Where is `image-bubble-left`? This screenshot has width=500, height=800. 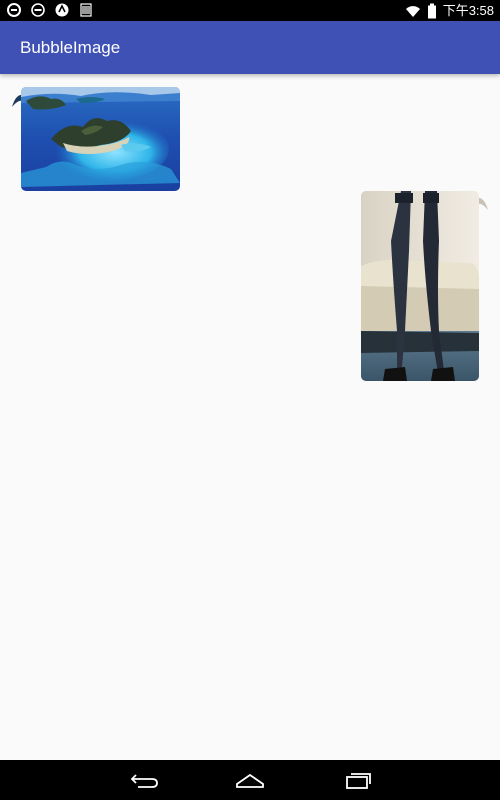
image-bubble-left is located at coordinates (100, 139).